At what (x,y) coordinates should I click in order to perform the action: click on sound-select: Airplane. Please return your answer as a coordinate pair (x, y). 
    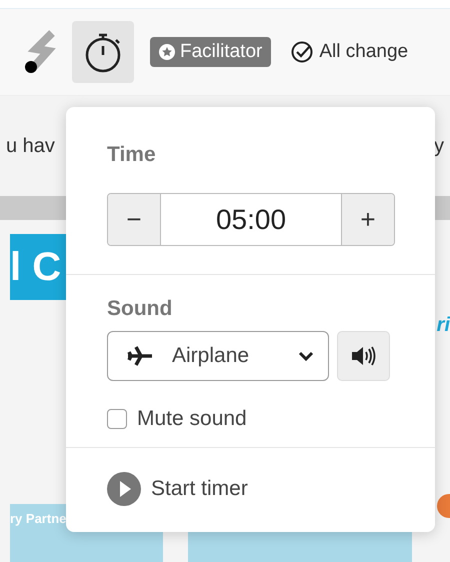
    Looking at the image, I should click on (218, 356).